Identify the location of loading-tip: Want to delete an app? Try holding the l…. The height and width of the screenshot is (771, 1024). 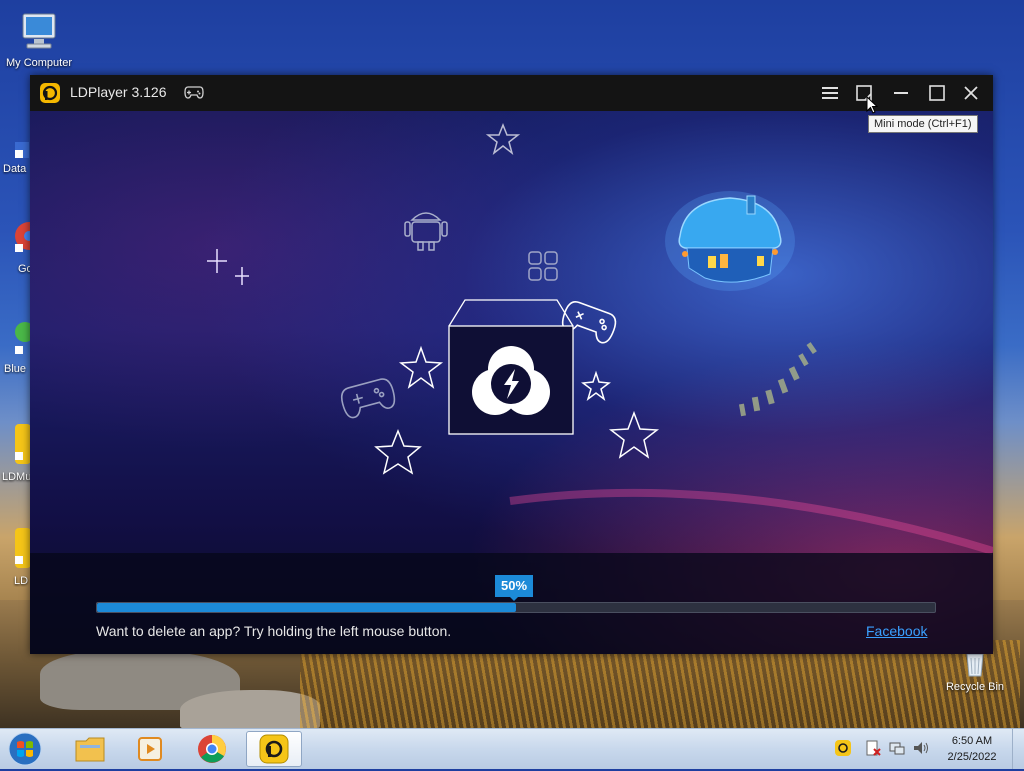
(274, 631).